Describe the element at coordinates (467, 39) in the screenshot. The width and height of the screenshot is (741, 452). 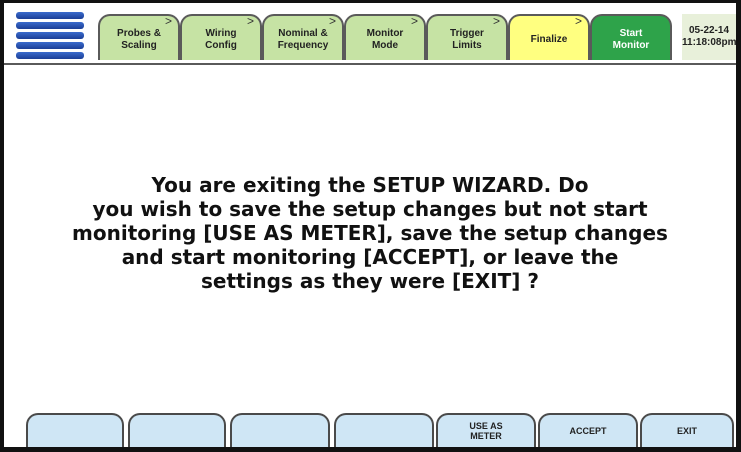
I see `tab-label: Trigger Limits` at that location.